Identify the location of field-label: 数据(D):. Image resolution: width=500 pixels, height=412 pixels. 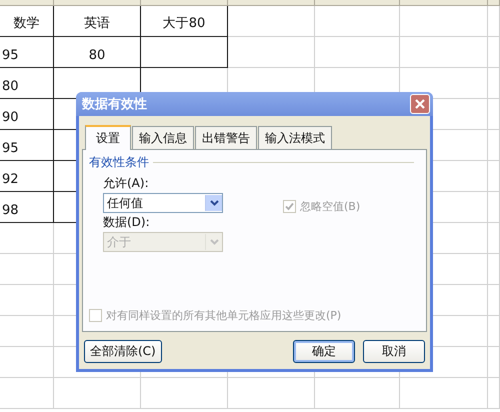
(127, 222).